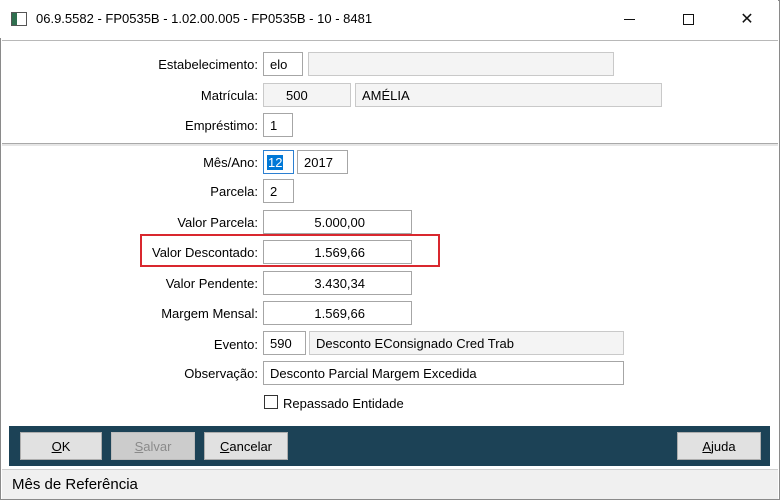 The height and width of the screenshot is (500, 780). I want to click on close-button: ✕, so click(747, 19).